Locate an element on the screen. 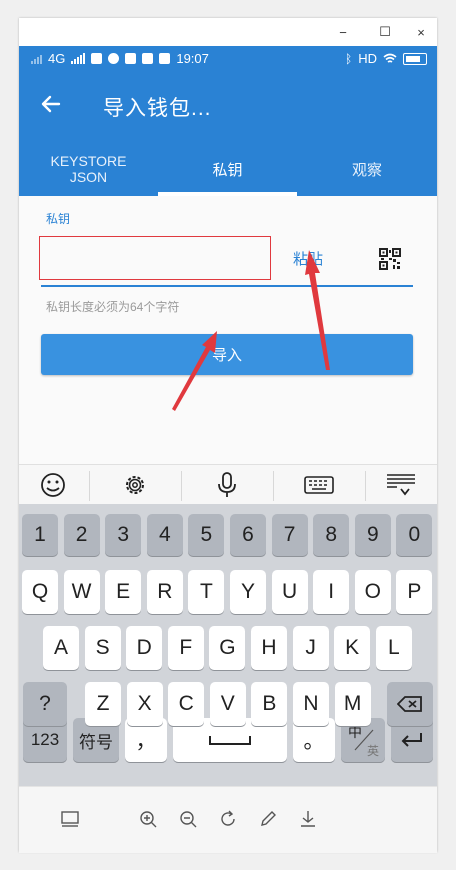 The width and height of the screenshot is (456, 870). key-8: 8 is located at coordinates (331, 535).